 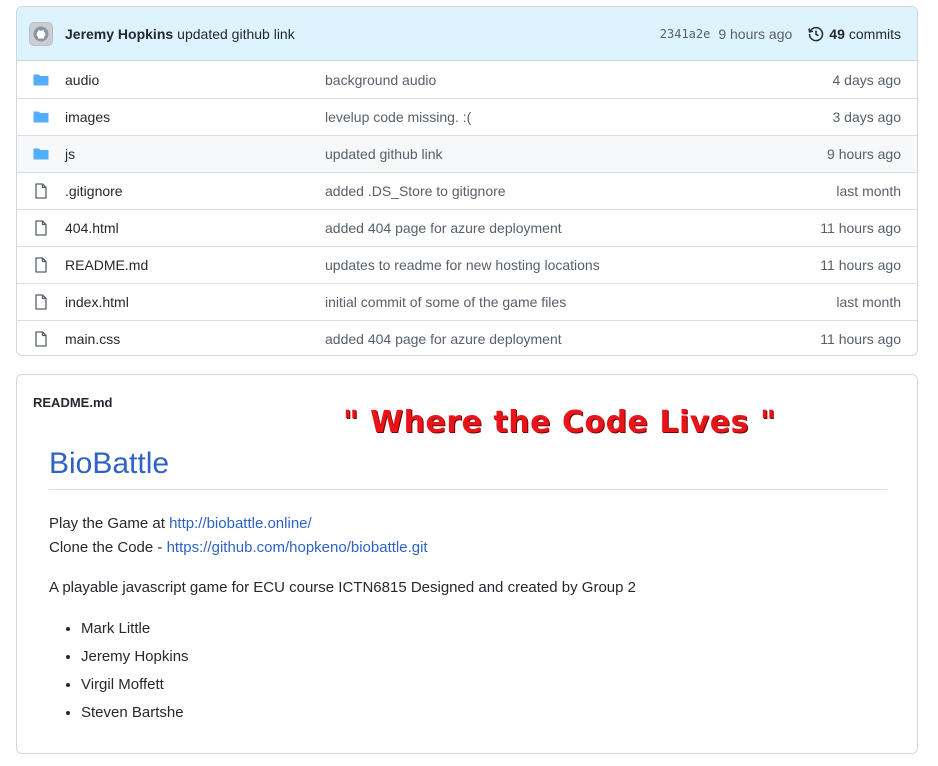 I want to click on commit-count-label: commits, so click(x=874, y=33).